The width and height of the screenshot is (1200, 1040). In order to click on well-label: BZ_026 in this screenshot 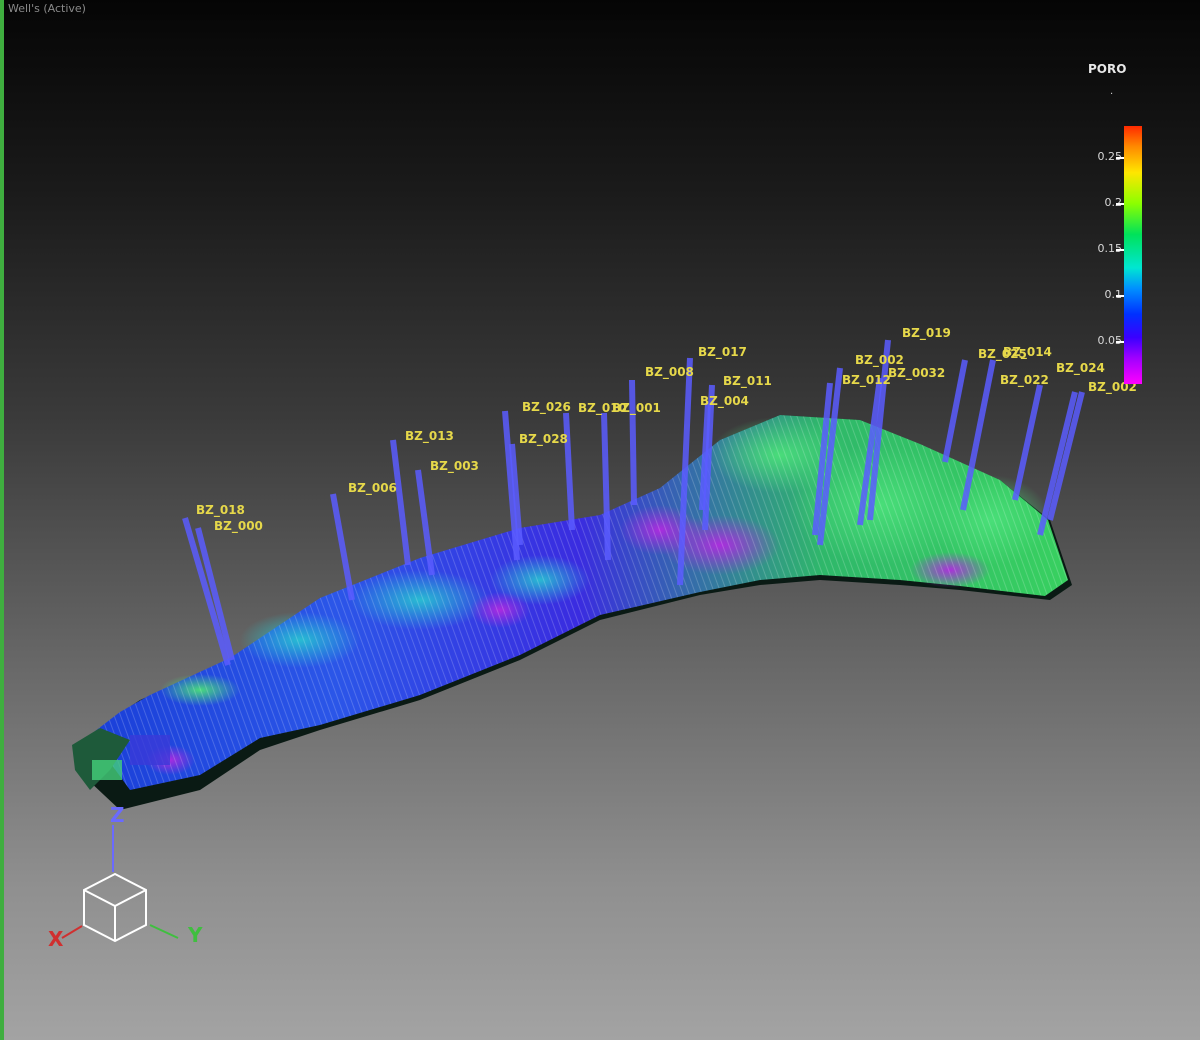, I will do `click(546, 407)`.